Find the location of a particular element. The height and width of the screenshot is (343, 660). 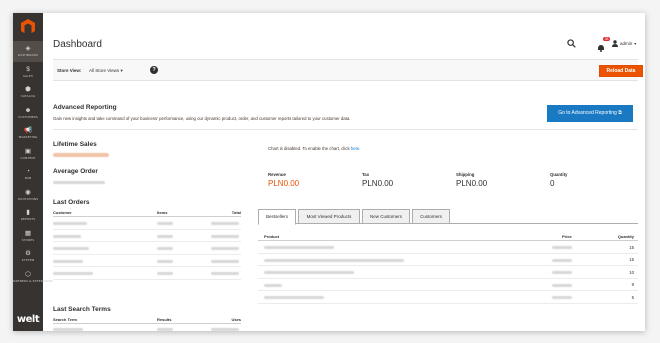

section-divider is located at coordinates (345, 129).